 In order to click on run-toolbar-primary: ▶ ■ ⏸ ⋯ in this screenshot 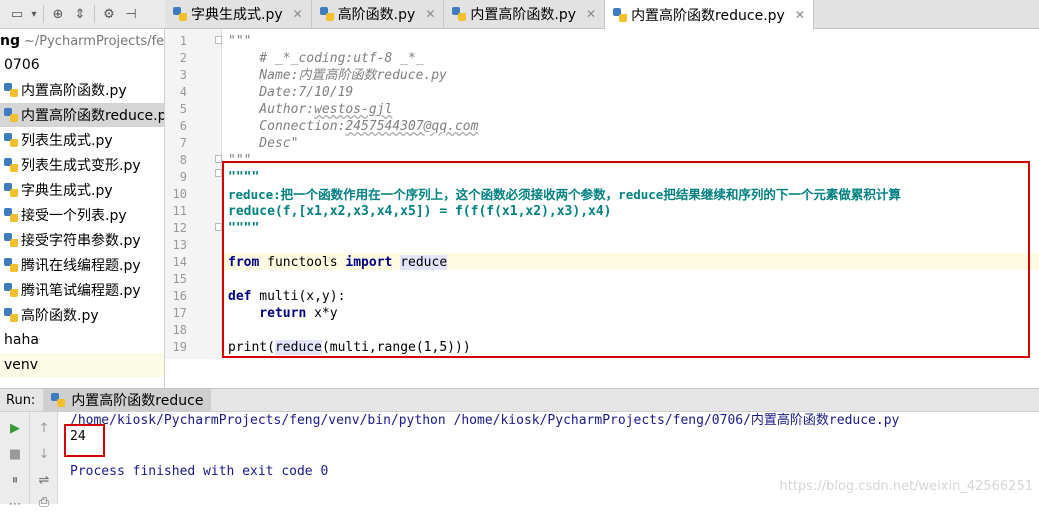, I will do `click(15, 462)`.